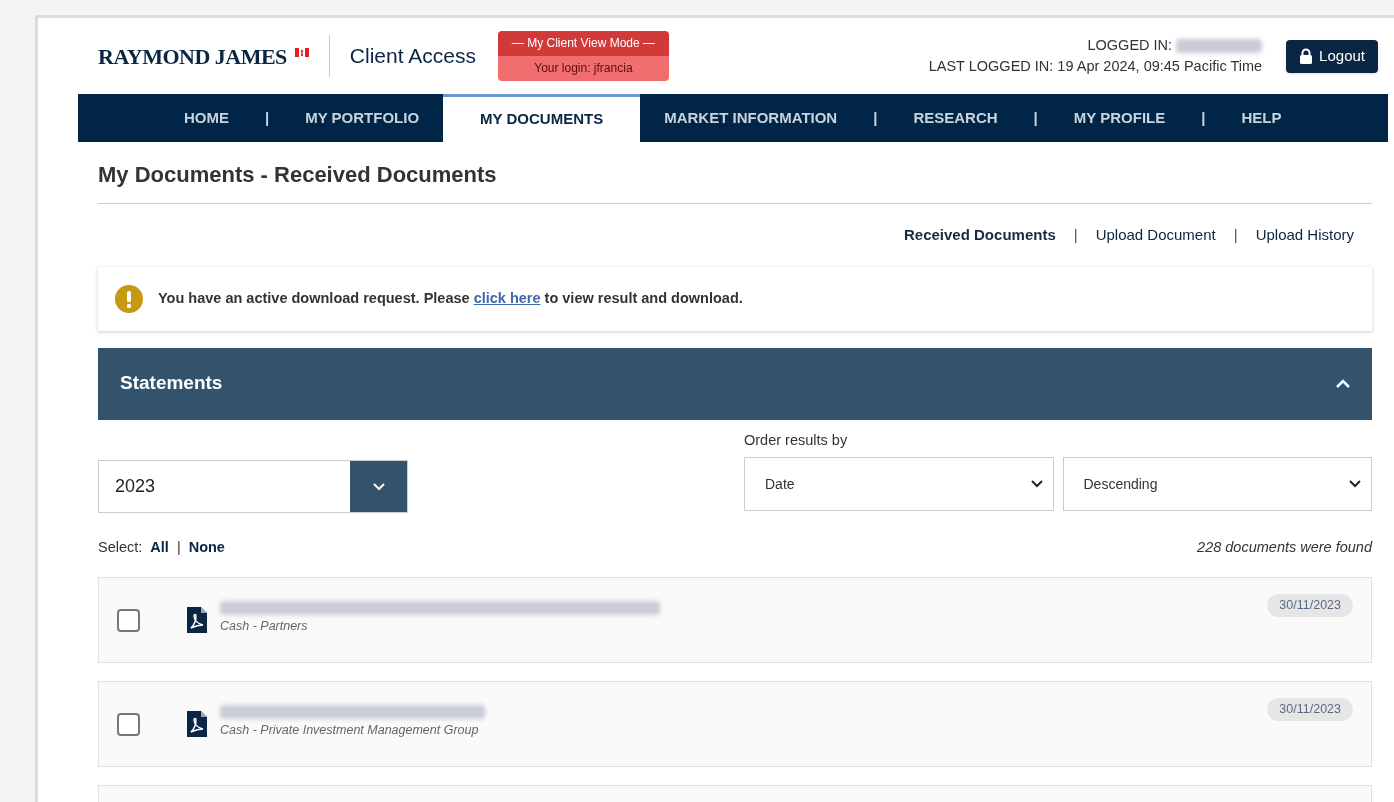  What do you see at coordinates (362, 118) in the screenshot?
I see `nav-tab: MY PORTFOLIO` at bounding box center [362, 118].